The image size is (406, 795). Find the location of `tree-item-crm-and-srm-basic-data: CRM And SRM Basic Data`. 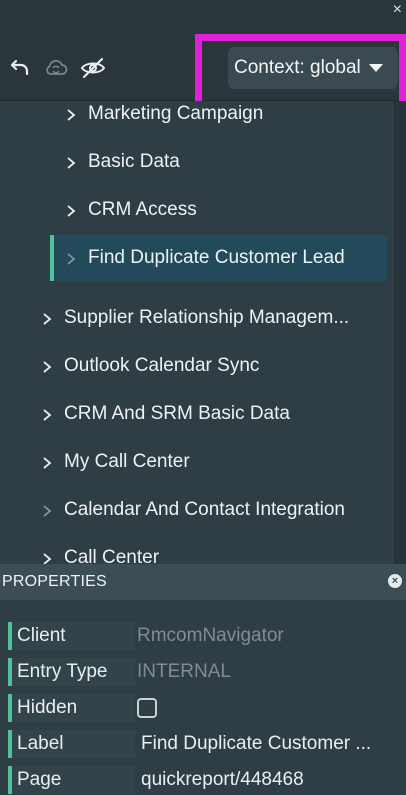

tree-item-crm-and-srm-basic-data: CRM And SRM Basic Data is located at coordinates (166, 414).